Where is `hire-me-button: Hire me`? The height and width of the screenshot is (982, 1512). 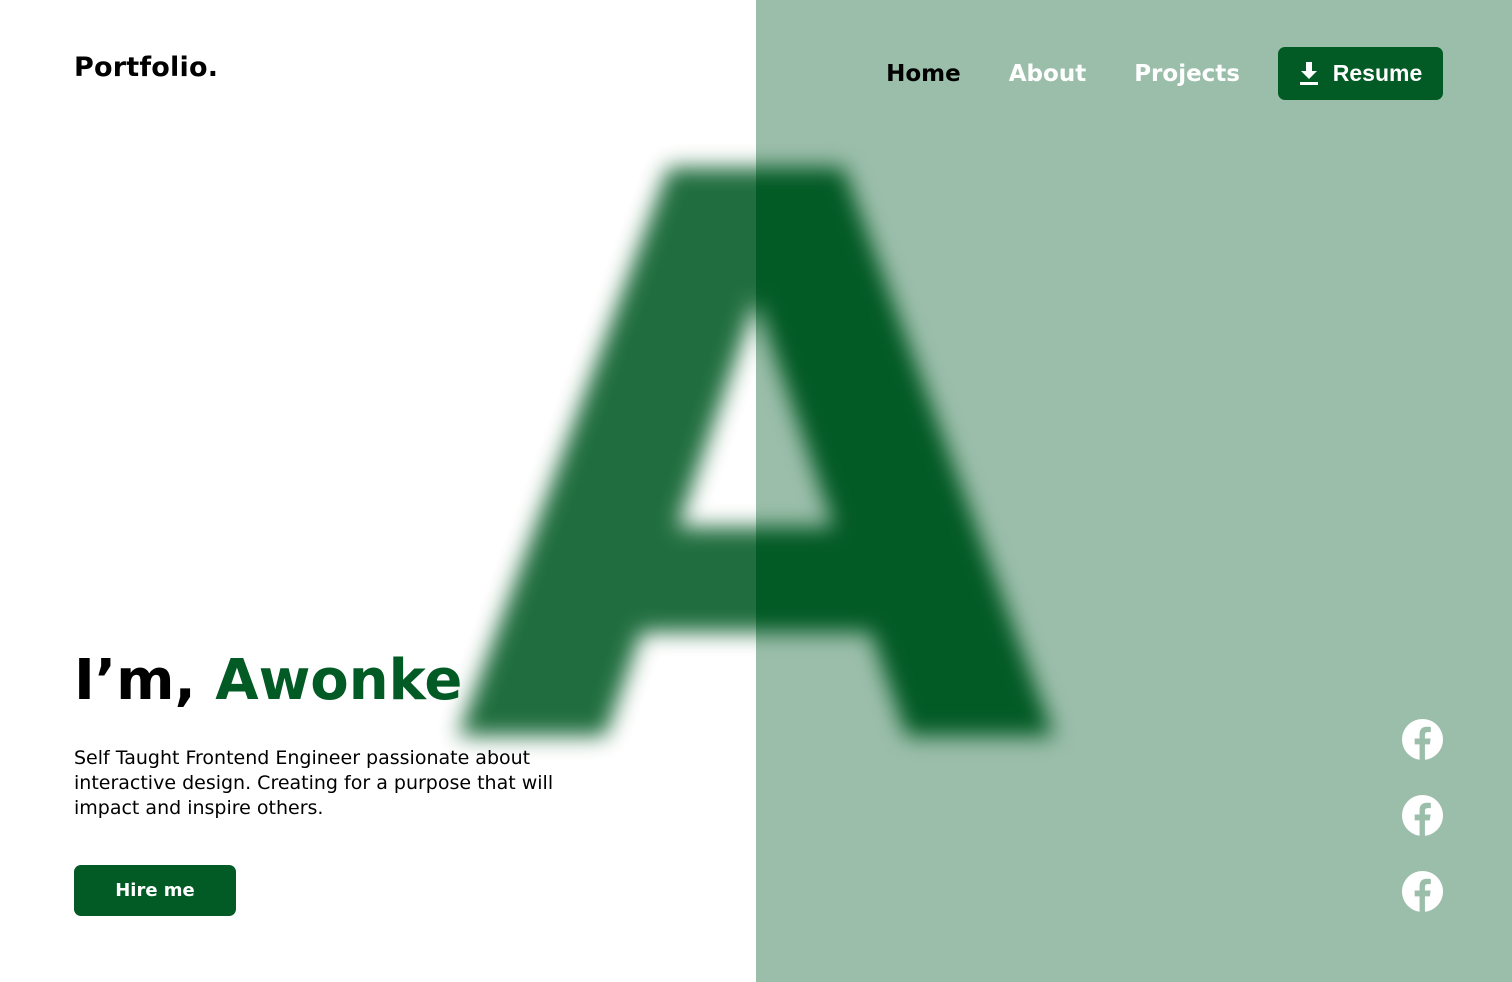 hire-me-button: Hire me is located at coordinates (155, 890).